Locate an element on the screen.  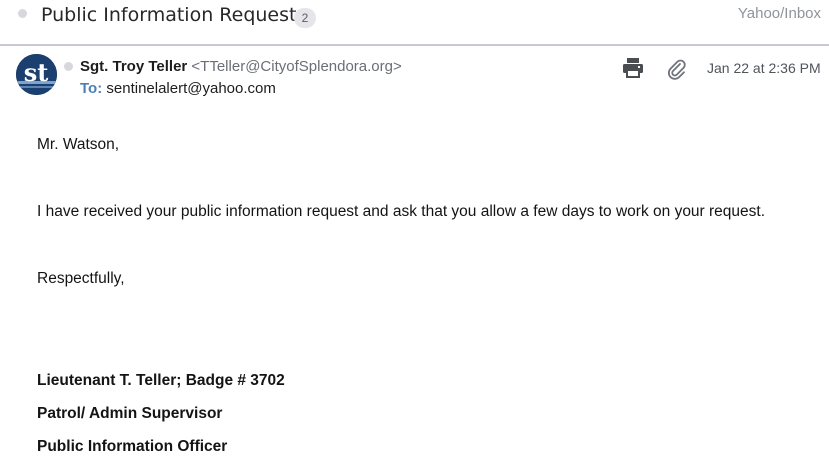
avatar-logo-icon: st is located at coordinates (36, 74).